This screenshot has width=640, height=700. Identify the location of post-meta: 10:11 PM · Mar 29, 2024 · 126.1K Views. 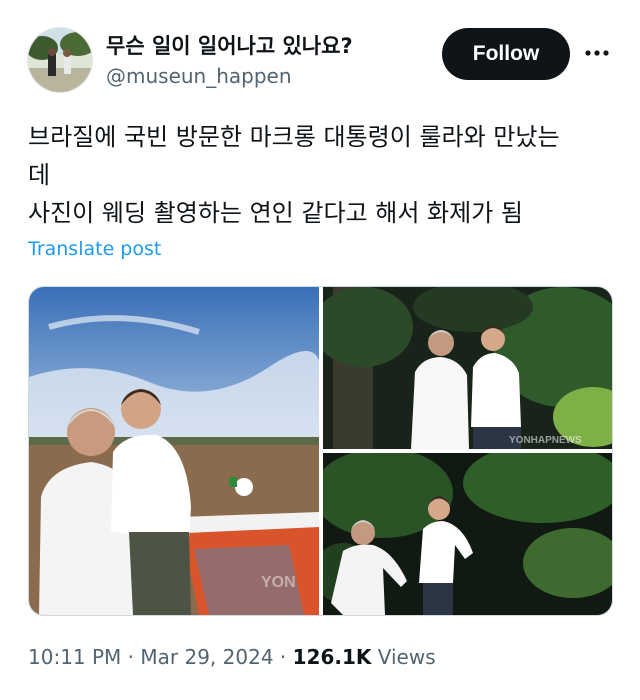
(232, 657).